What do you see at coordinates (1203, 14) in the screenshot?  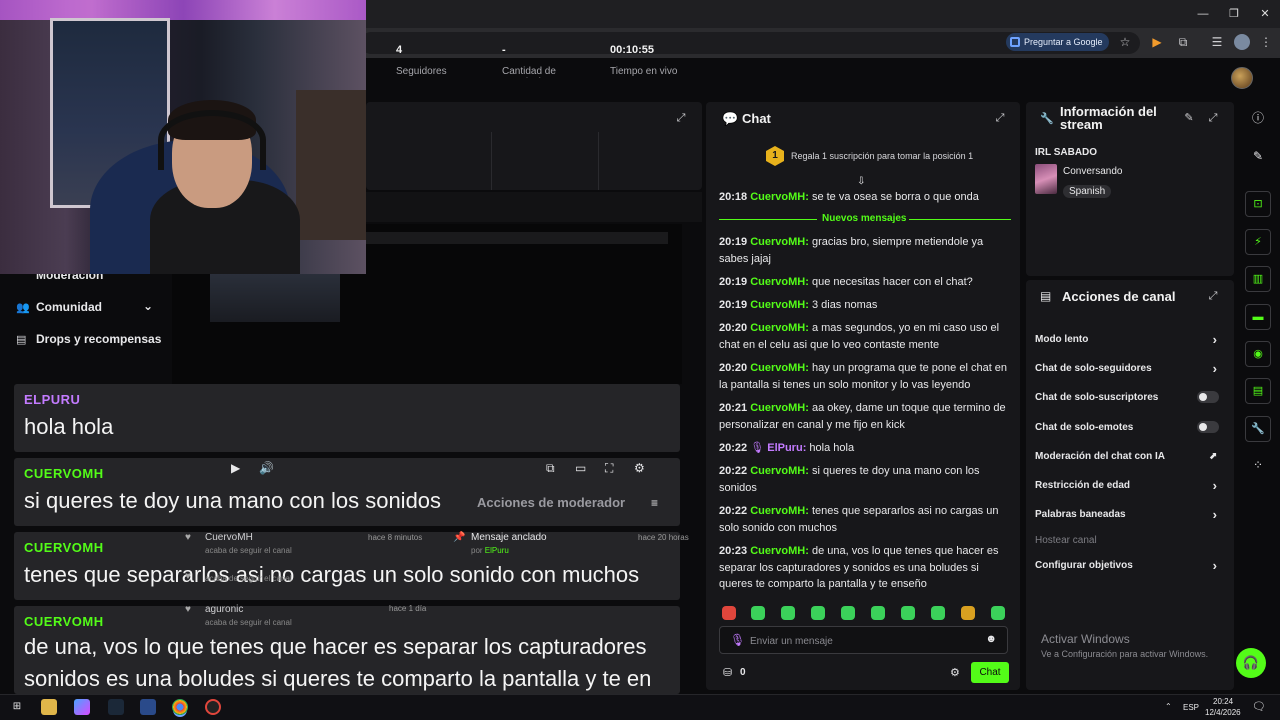 I see `minimize-button: —` at bounding box center [1203, 14].